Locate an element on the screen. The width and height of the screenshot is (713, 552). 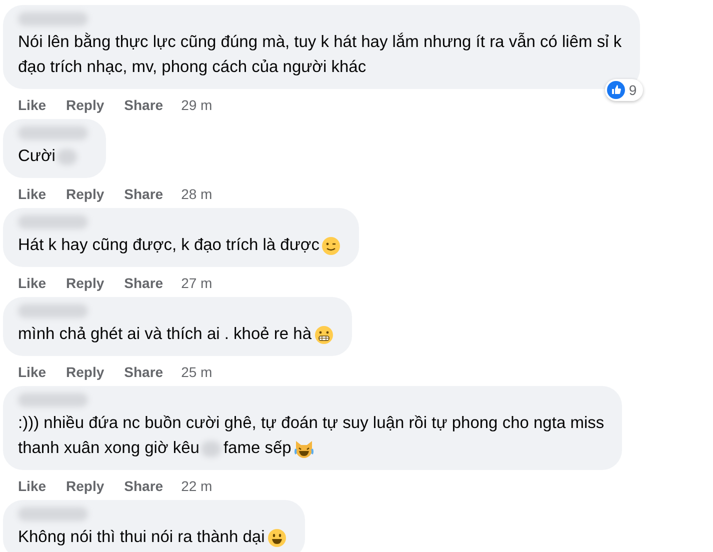
thumbs-up-icon is located at coordinates (615, 90).